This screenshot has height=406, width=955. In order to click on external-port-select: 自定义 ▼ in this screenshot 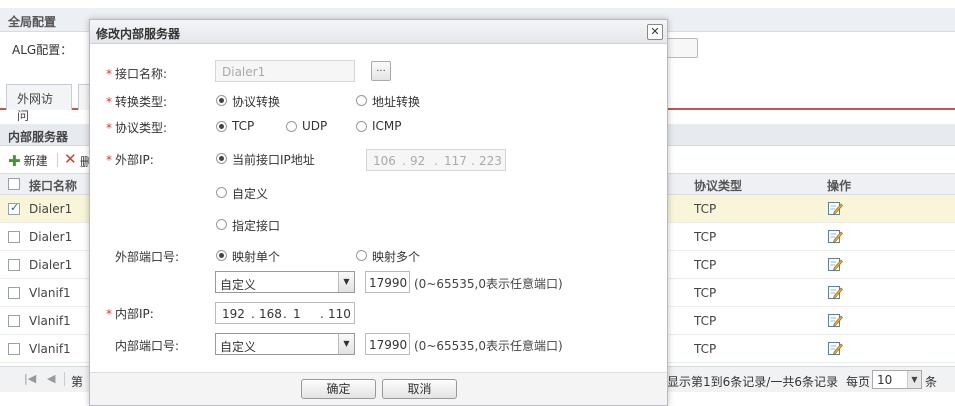, I will do `click(285, 282)`.